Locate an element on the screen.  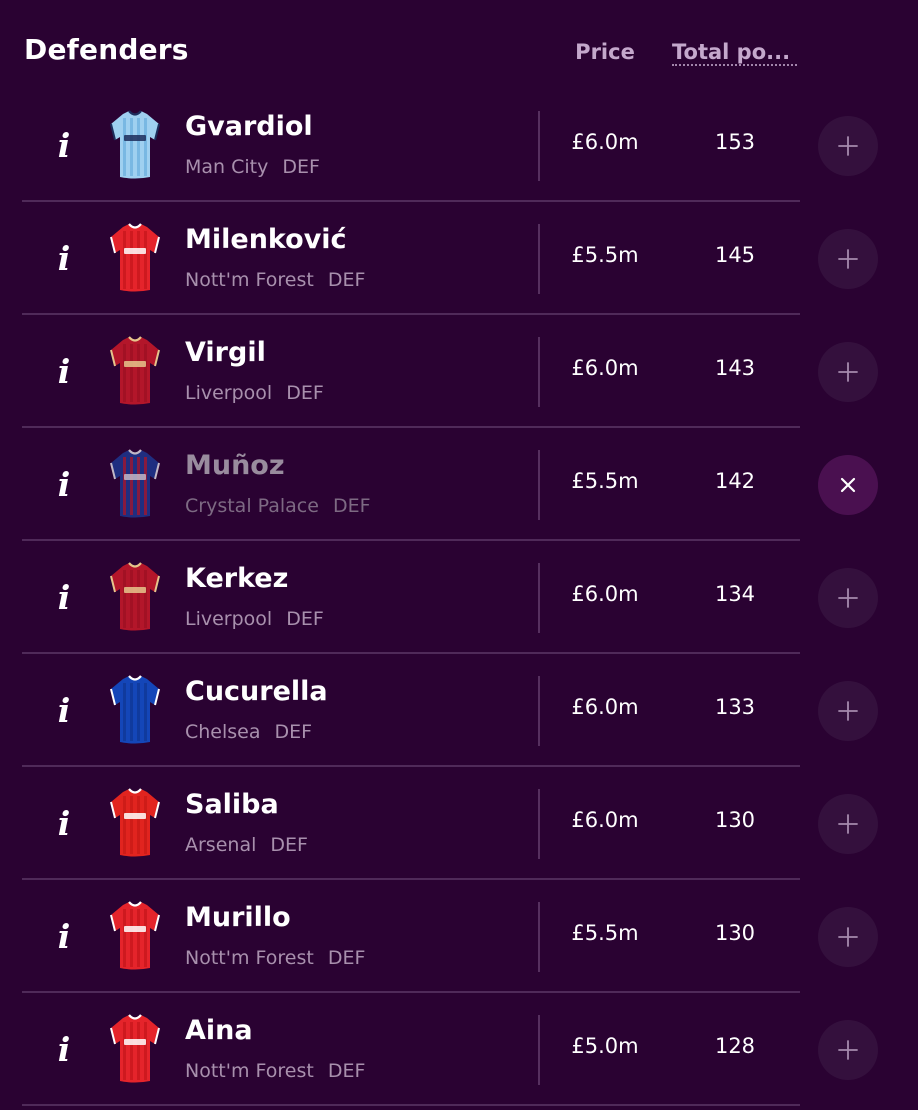
player-total-points: 133 is located at coordinates (735, 707).